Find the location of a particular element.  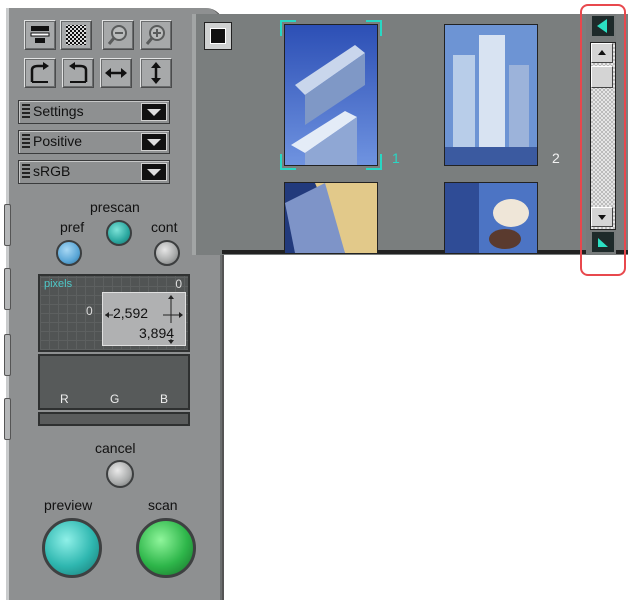

scan-button is located at coordinates (166, 548).